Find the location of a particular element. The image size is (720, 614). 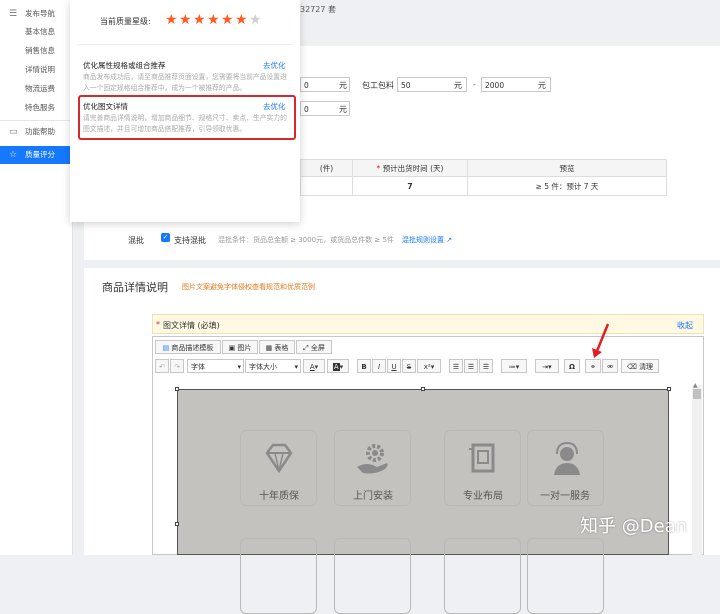

align-left-button: ☰ is located at coordinates (456, 366).